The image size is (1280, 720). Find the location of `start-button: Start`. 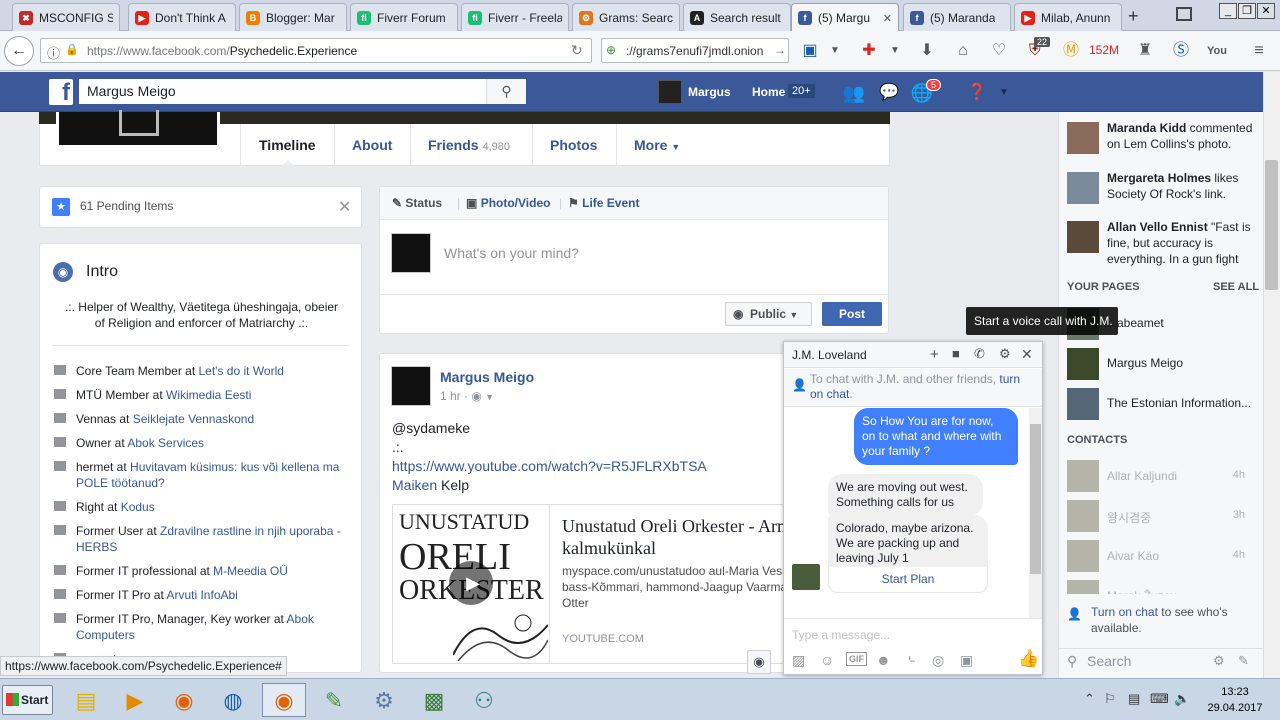

start-button: Start is located at coordinates (27, 700).